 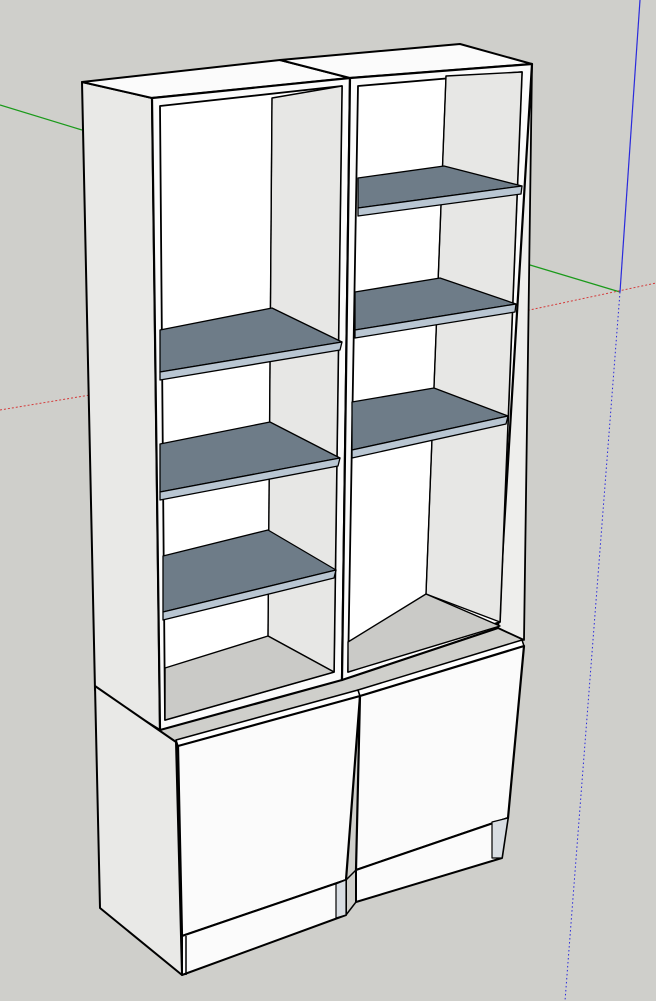 I want to click on base-left-side, so click(x=138, y=830).